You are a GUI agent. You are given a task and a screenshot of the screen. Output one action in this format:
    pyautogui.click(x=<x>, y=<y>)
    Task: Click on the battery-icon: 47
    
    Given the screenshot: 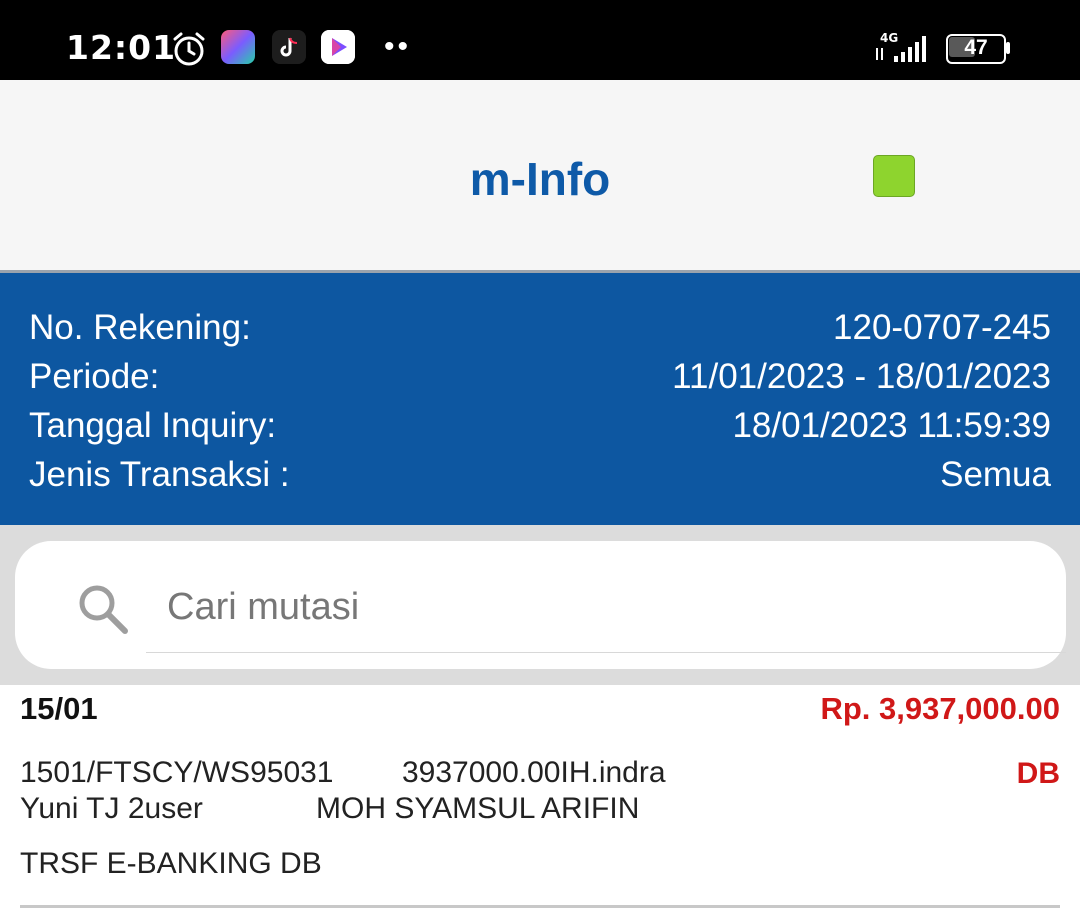 What is the action you would take?
    pyautogui.click(x=978, y=49)
    